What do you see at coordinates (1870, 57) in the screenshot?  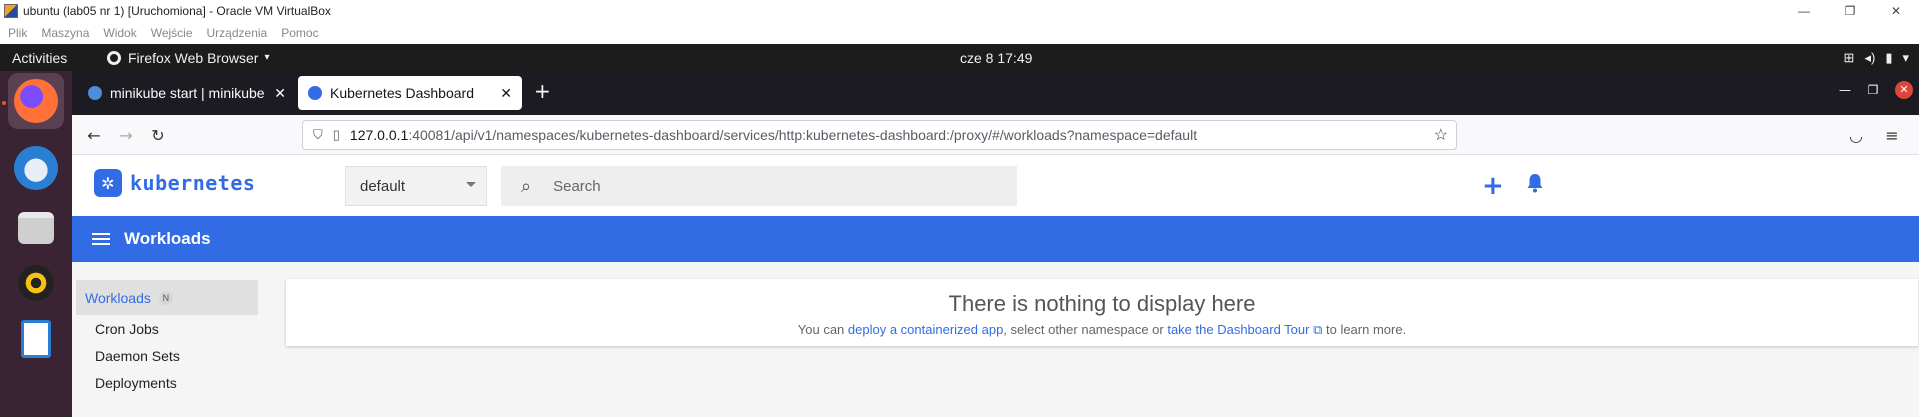 I see `volume-icon: ◂)` at bounding box center [1870, 57].